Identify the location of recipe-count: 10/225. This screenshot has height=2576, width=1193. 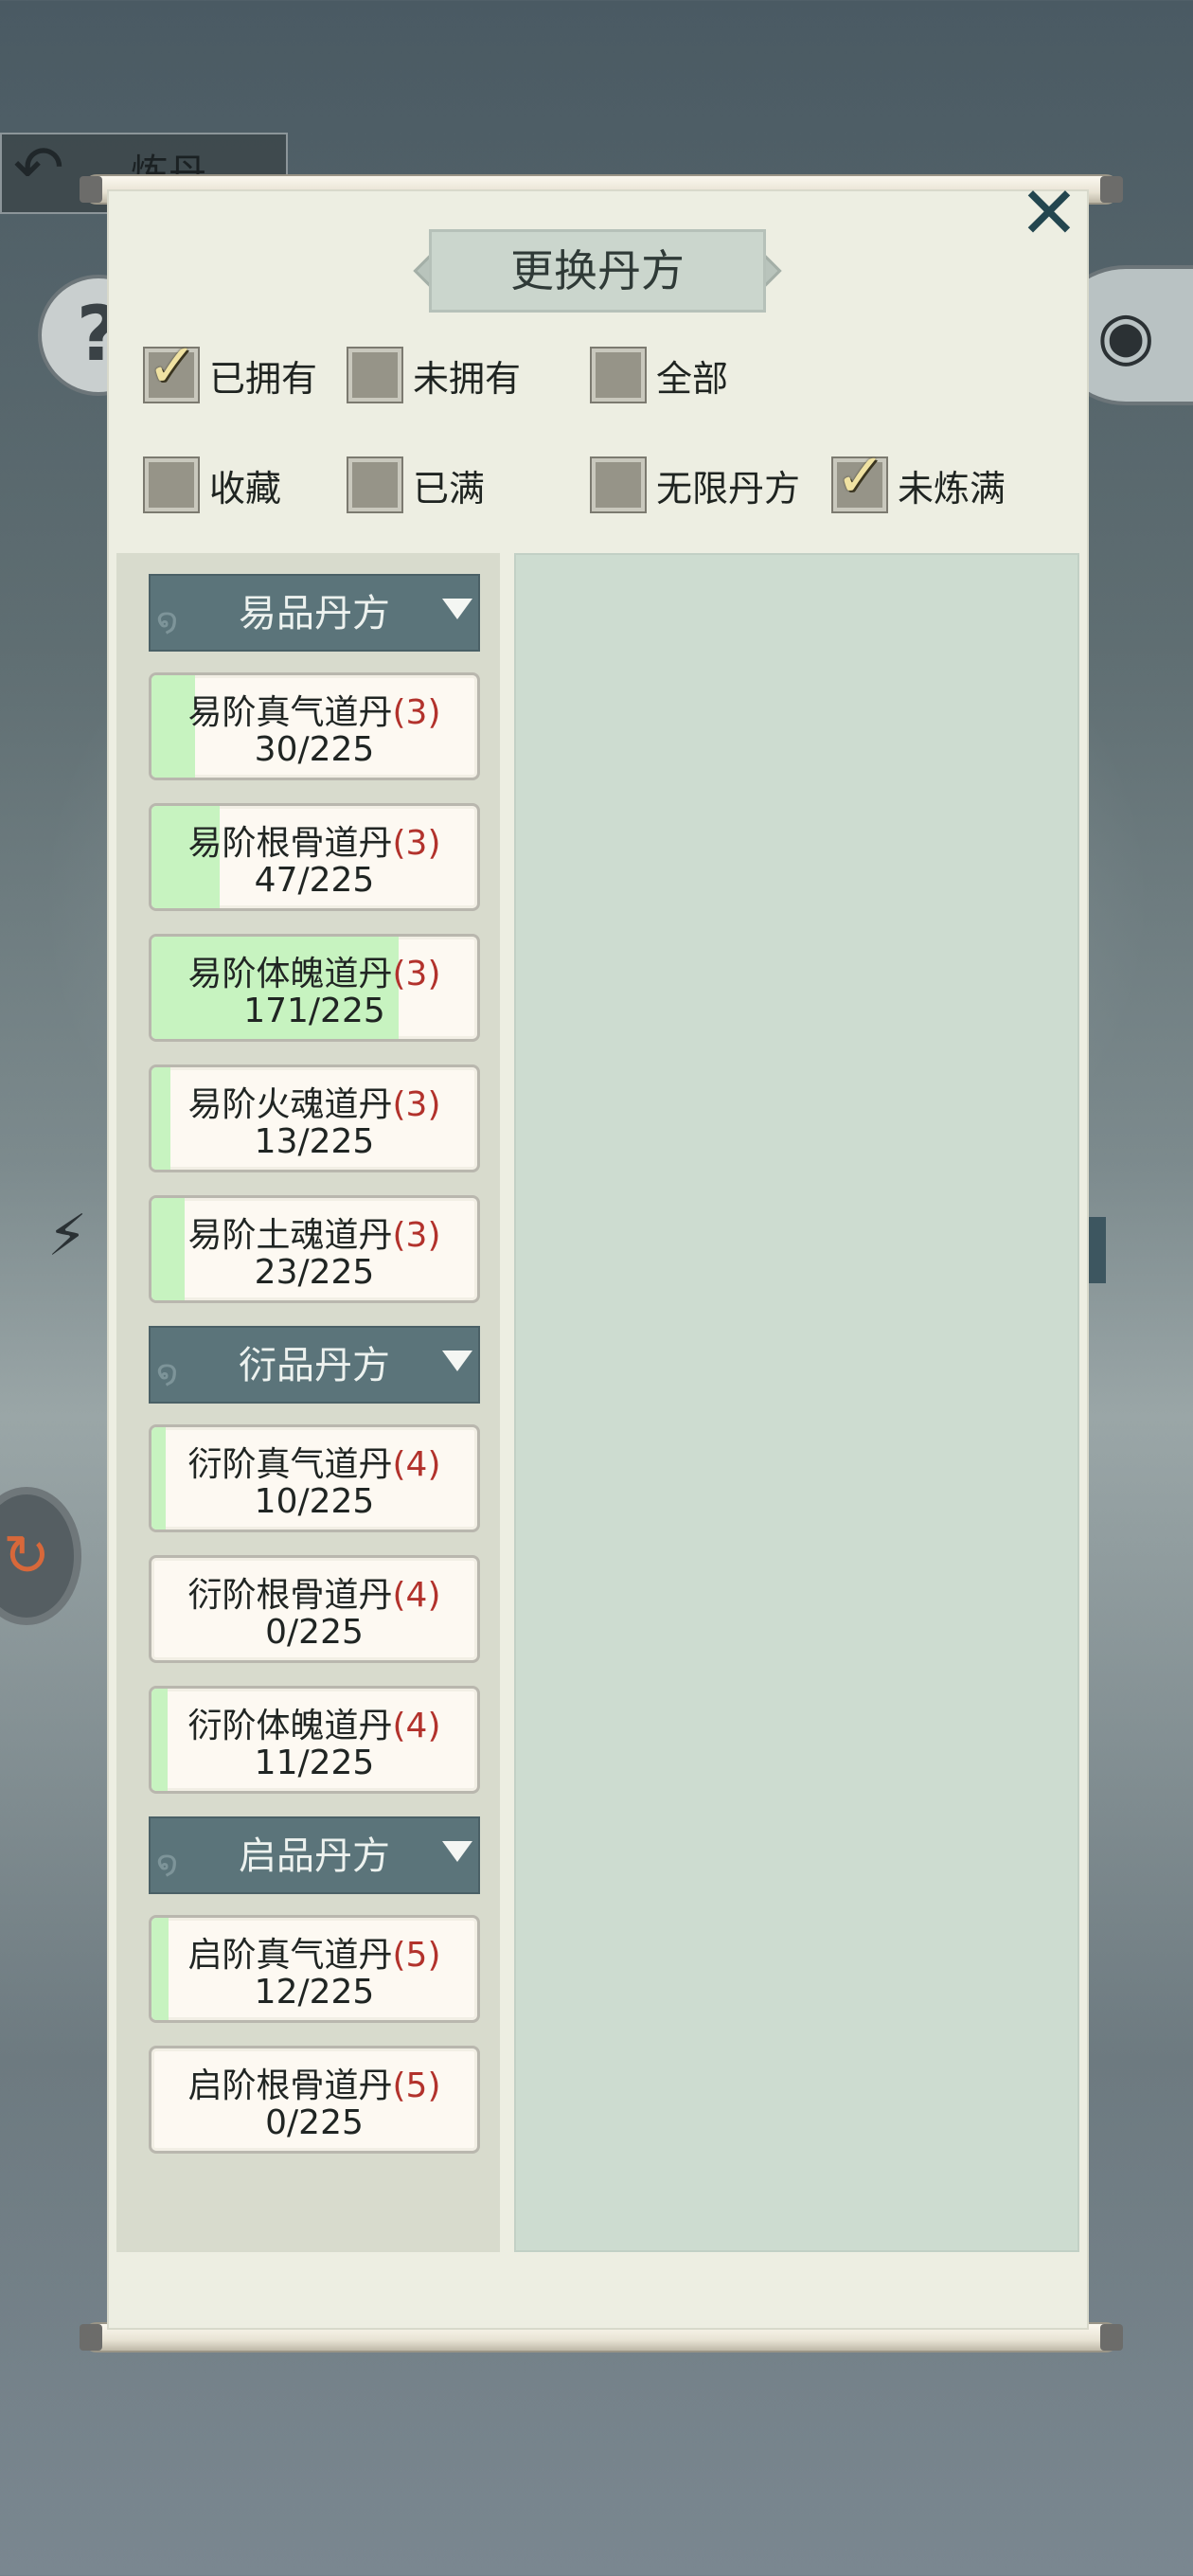
(314, 1501).